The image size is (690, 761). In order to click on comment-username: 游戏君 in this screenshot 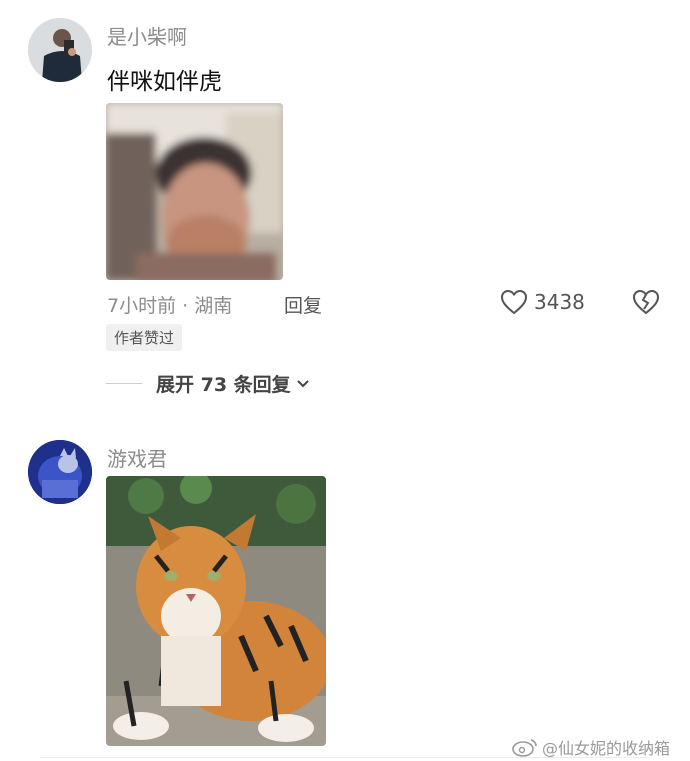, I will do `click(137, 457)`.